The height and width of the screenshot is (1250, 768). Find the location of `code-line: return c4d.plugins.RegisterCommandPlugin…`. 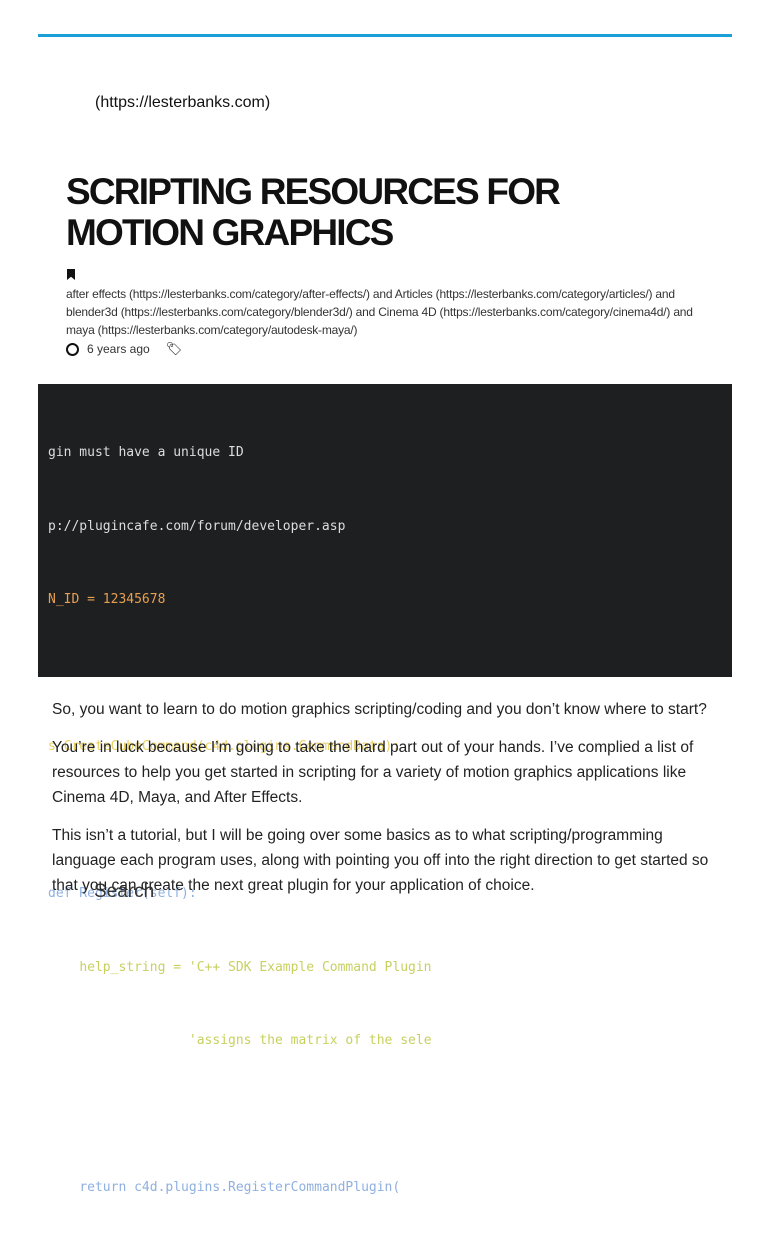

code-line: return c4d.plugins.RegisterCommandPlugin… is located at coordinates (224, 1187).